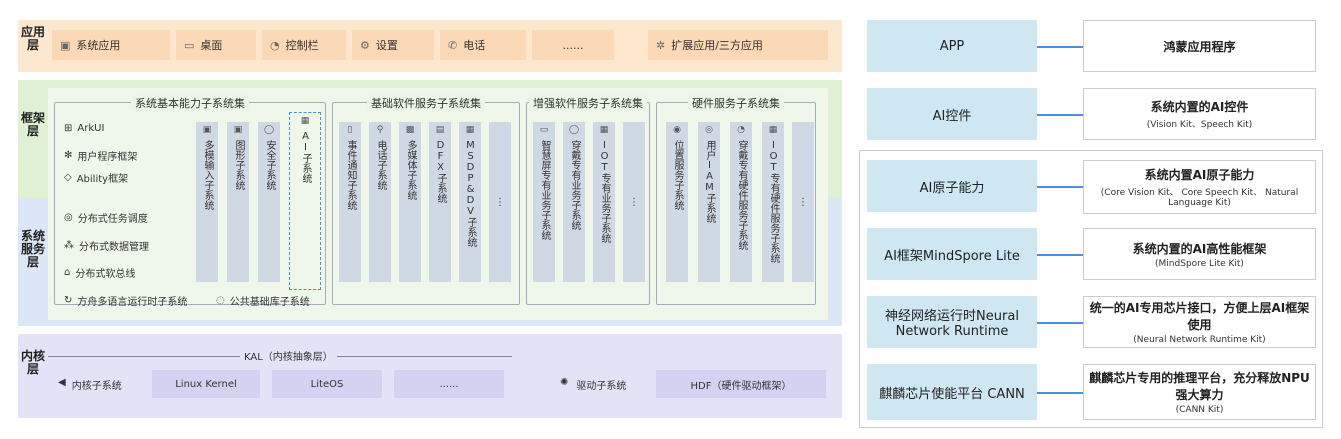 The height and width of the screenshot is (439, 1341). I want to click on iot-hw-icon: ▦, so click(773, 130).